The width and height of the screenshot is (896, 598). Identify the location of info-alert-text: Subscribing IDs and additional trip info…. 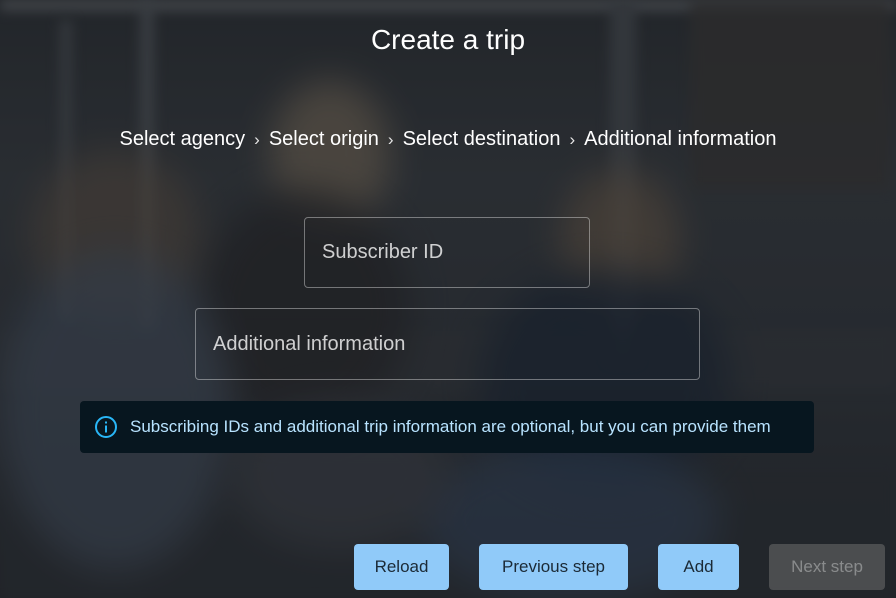
(450, 426).